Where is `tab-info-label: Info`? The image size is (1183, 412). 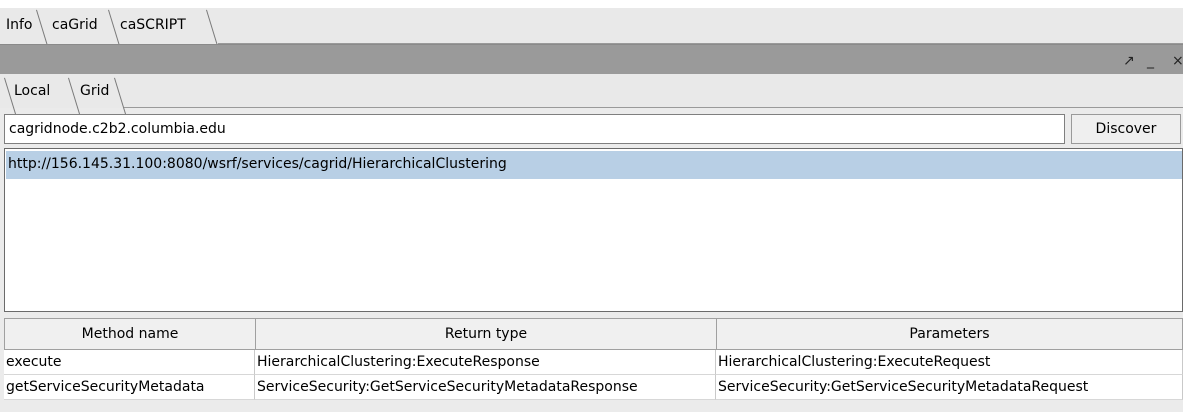
tab-info-label: Info is located at coordinates (19, 25).